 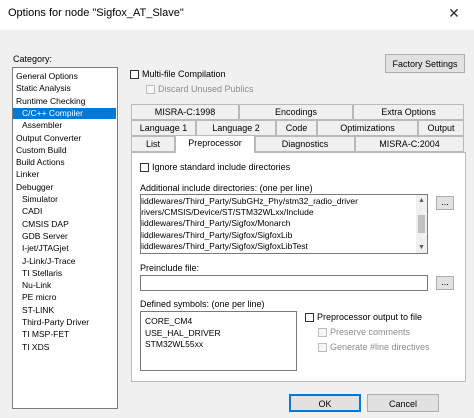 What do you see at coordinates (236, 128) in the screenshot?
I see `tab-language-2: Language 2` at bounding box center [236, 128].